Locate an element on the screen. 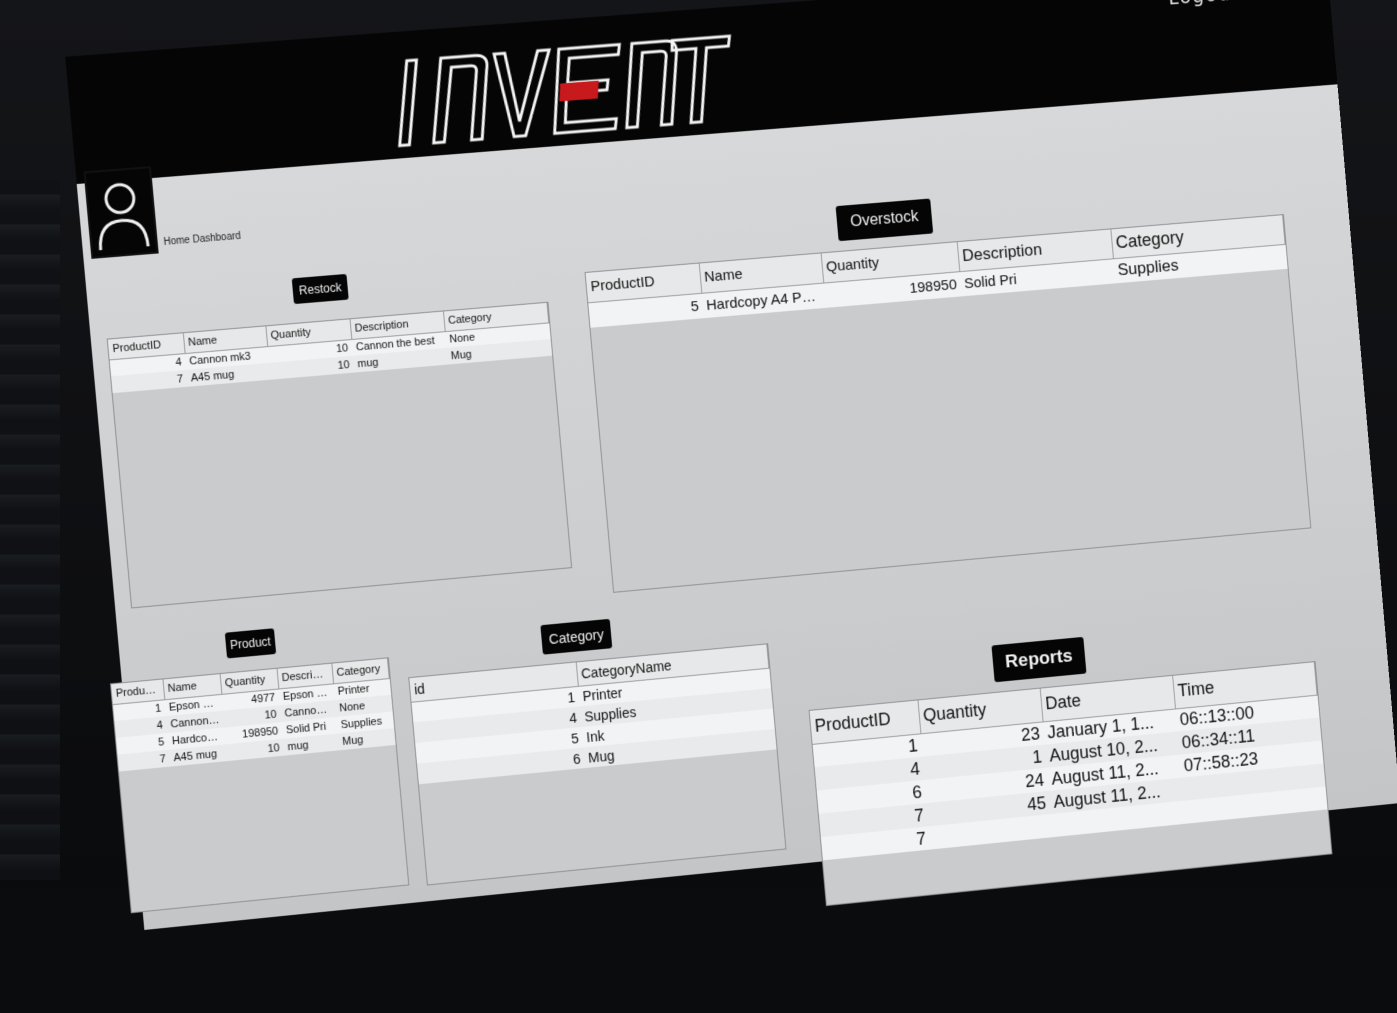  user-avatar is located at coordinates (121, 212).